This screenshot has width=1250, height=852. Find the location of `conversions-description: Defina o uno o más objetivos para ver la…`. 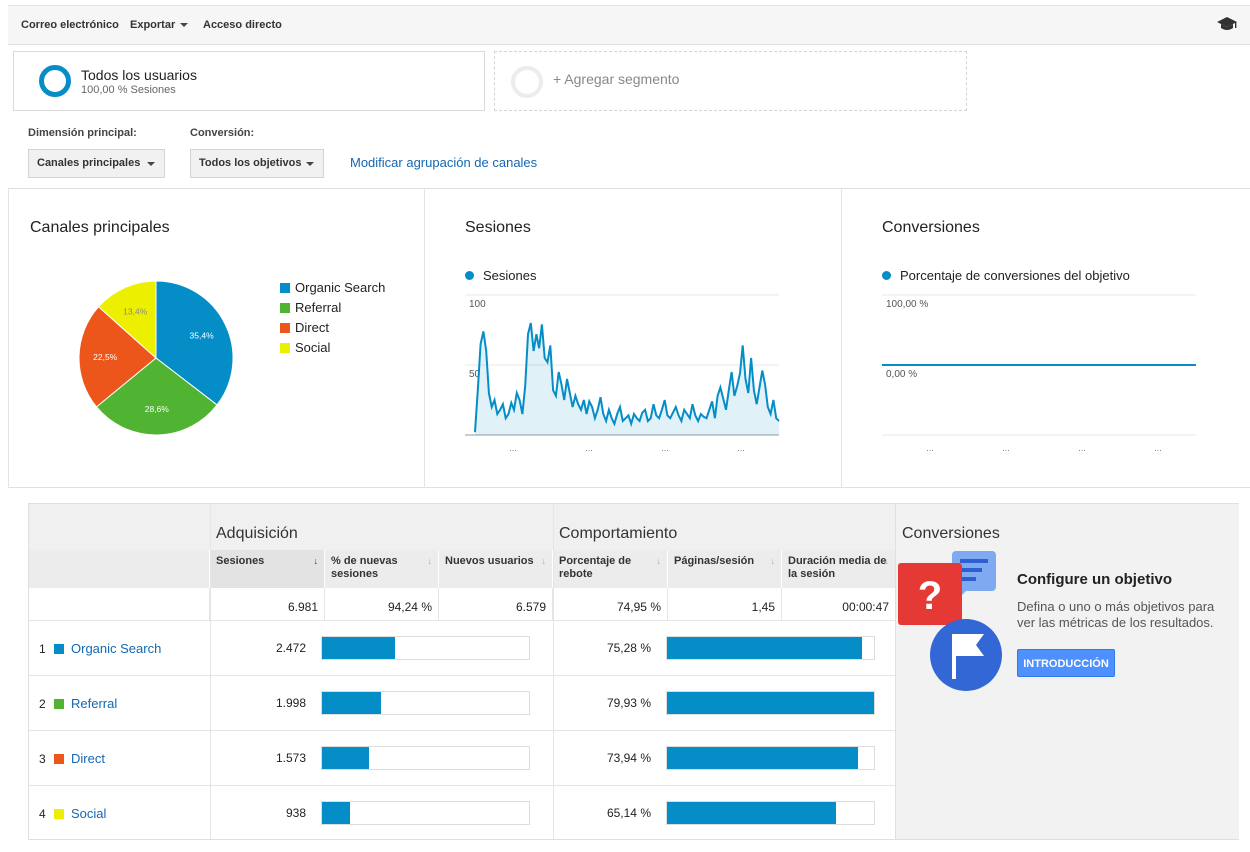

conversions-description: Defina o uno o más objetivos para ver la… is located at coordinates (1116, 614).